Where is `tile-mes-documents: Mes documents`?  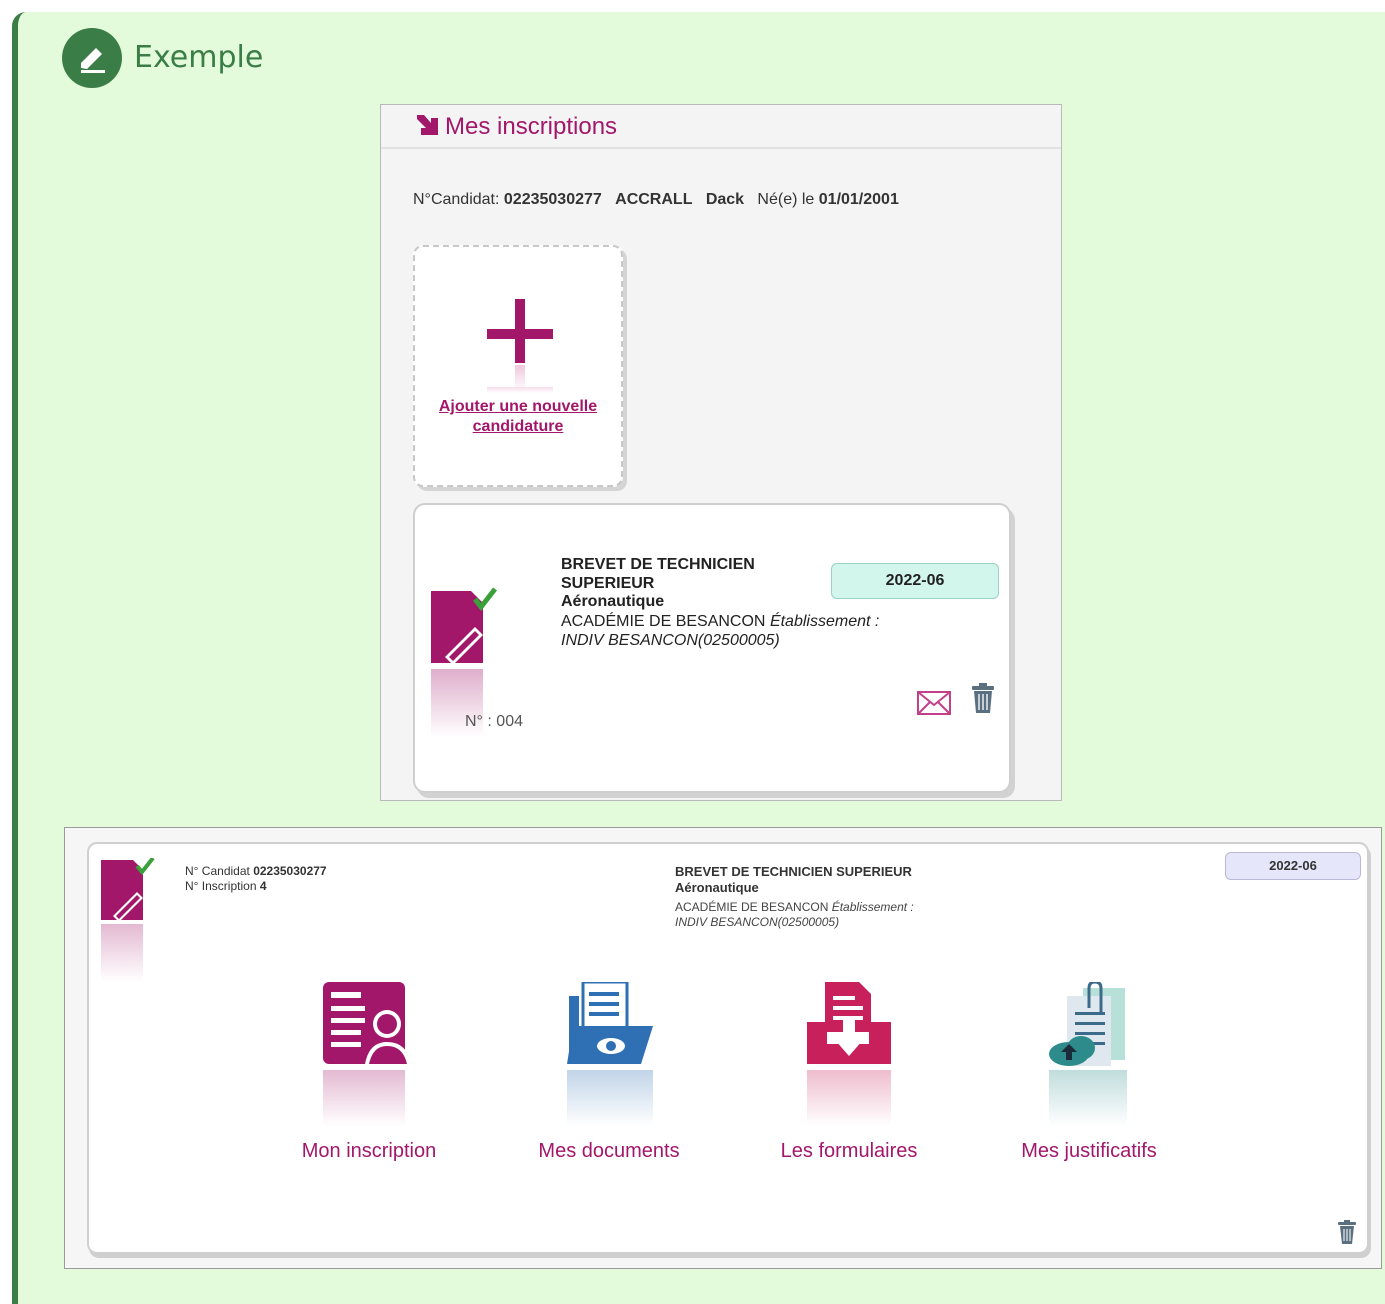 tile-mes-documents: Mes documents is located at coordinates (609, 1077).